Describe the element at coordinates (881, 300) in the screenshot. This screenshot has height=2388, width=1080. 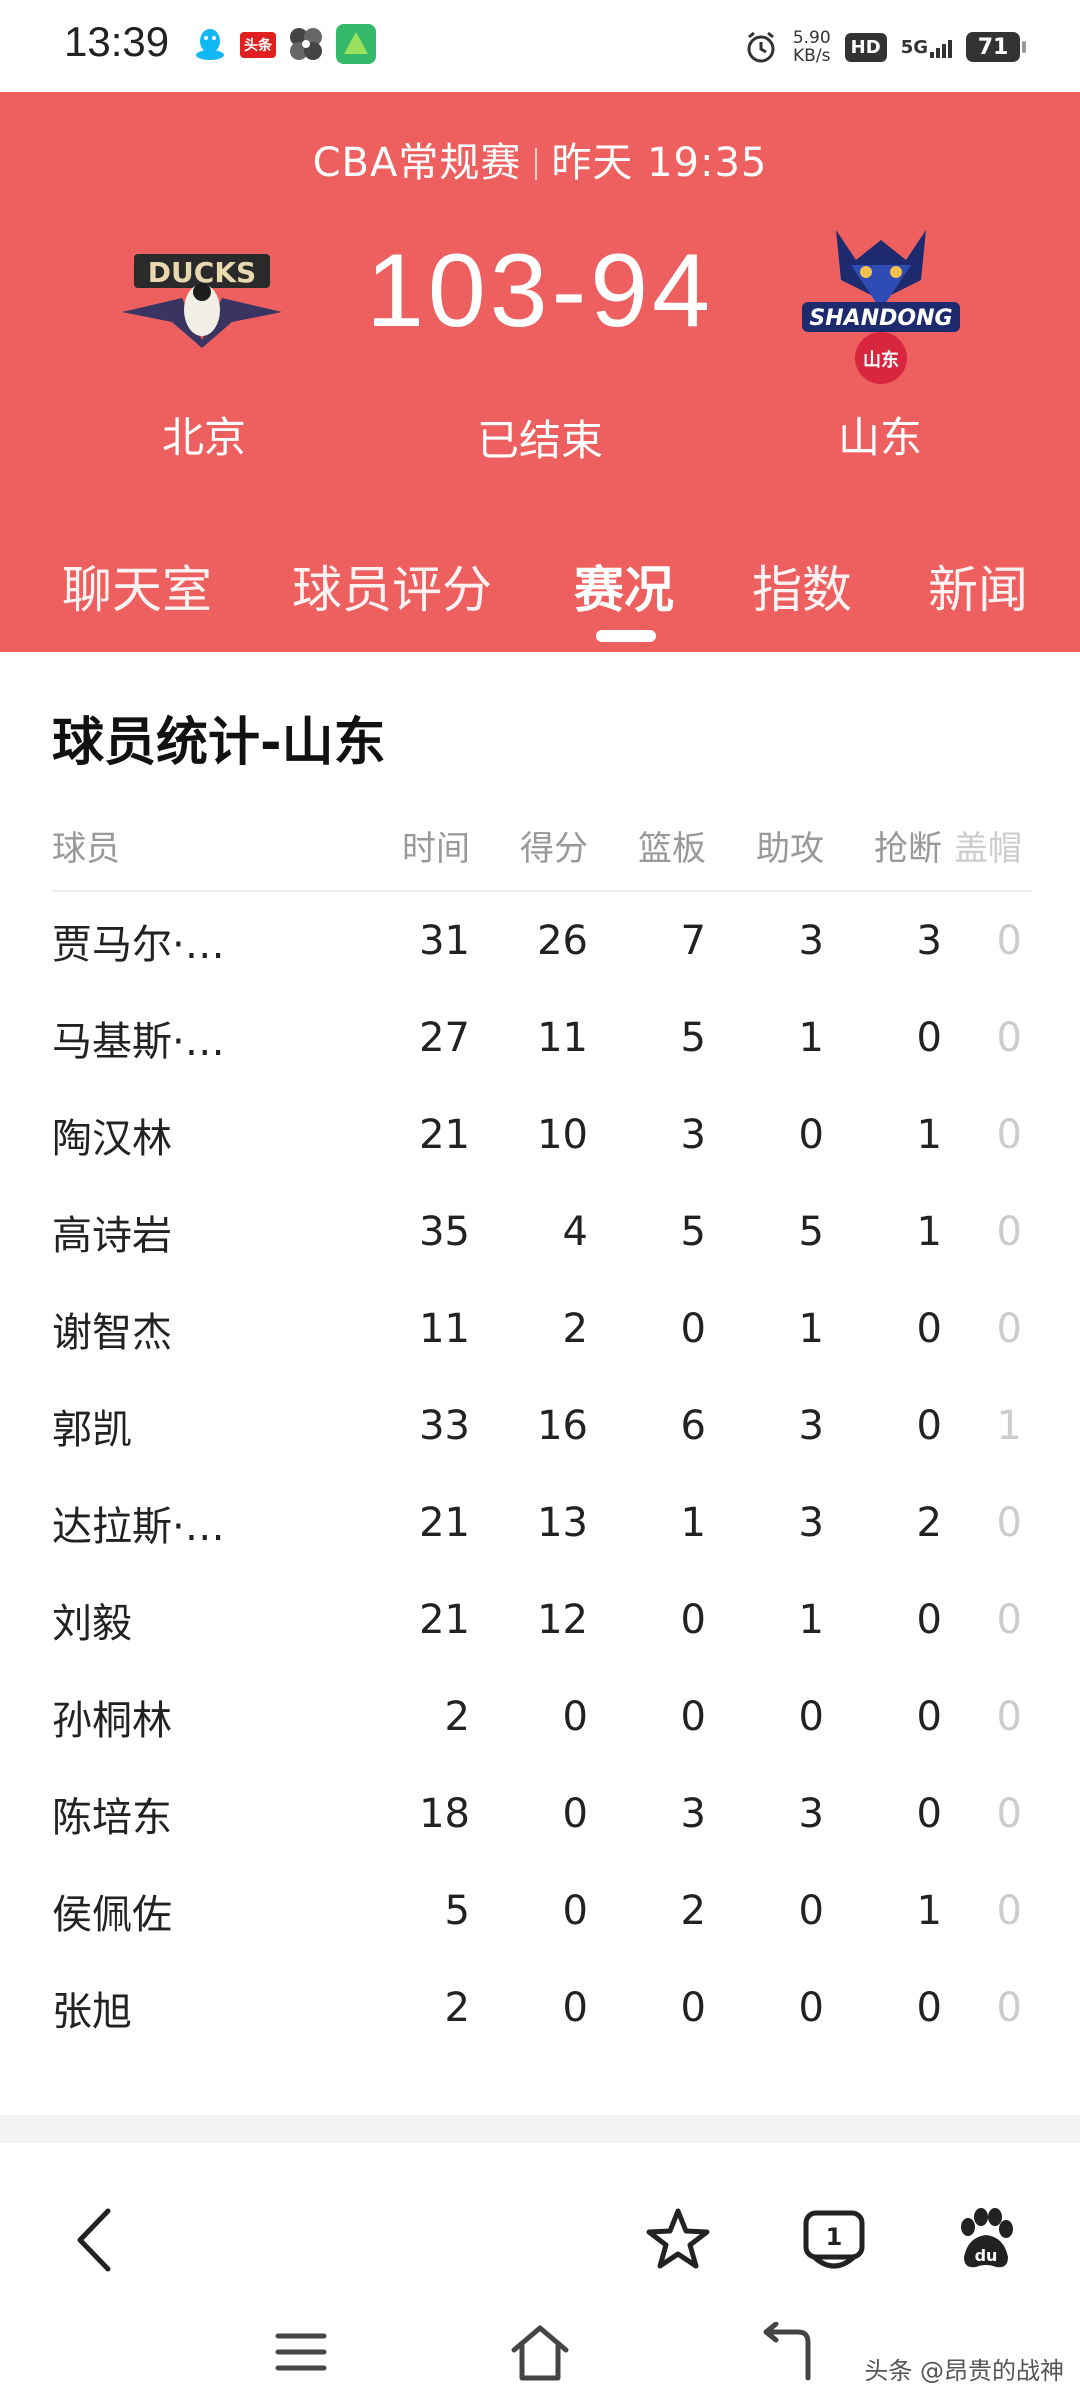
I see `away-team-logo: SHANDONG 山东` at that location.